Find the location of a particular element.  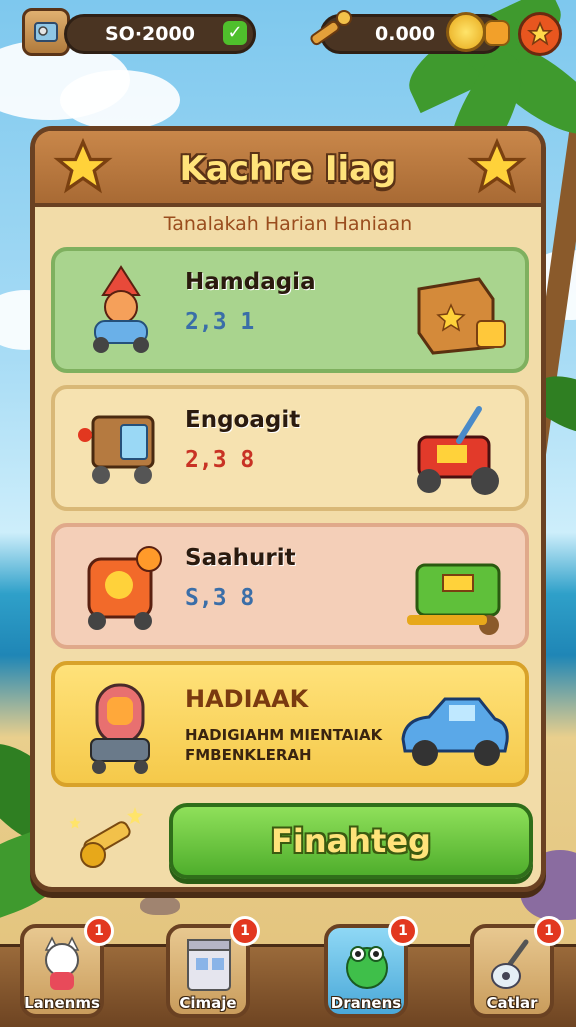

star-icon is located at coordinates (540, 33).